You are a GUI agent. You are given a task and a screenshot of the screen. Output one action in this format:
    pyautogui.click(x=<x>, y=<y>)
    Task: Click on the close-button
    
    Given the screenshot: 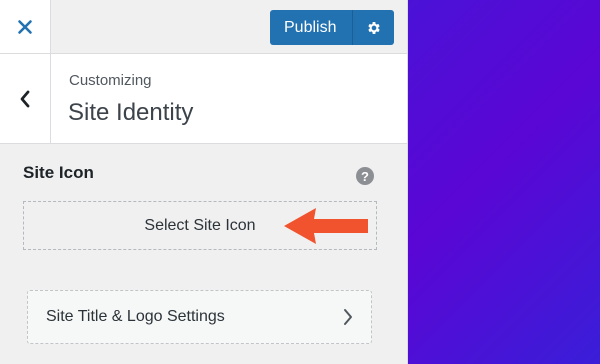 What is the action you would take?
    pyautogui.click(x=25, y=26)
    